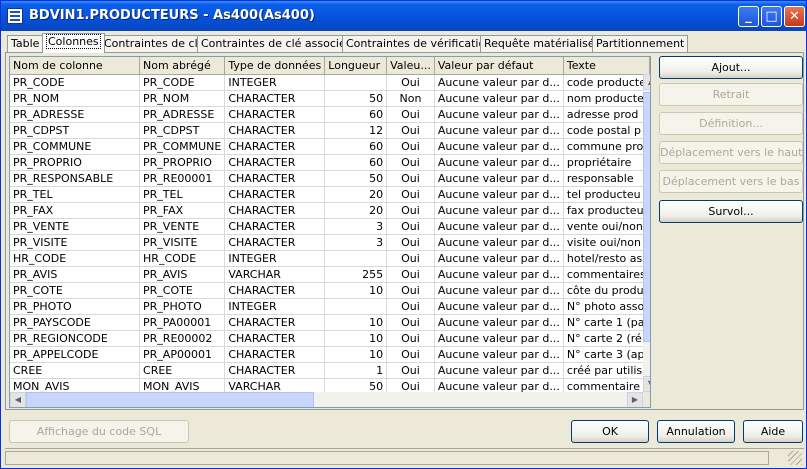 Image resolution: width=807 pixels, height=469 pixels. Describe the element at coordinates (606, 306) in the screenshot. I see `table-cell: N° photo asso` at that location.